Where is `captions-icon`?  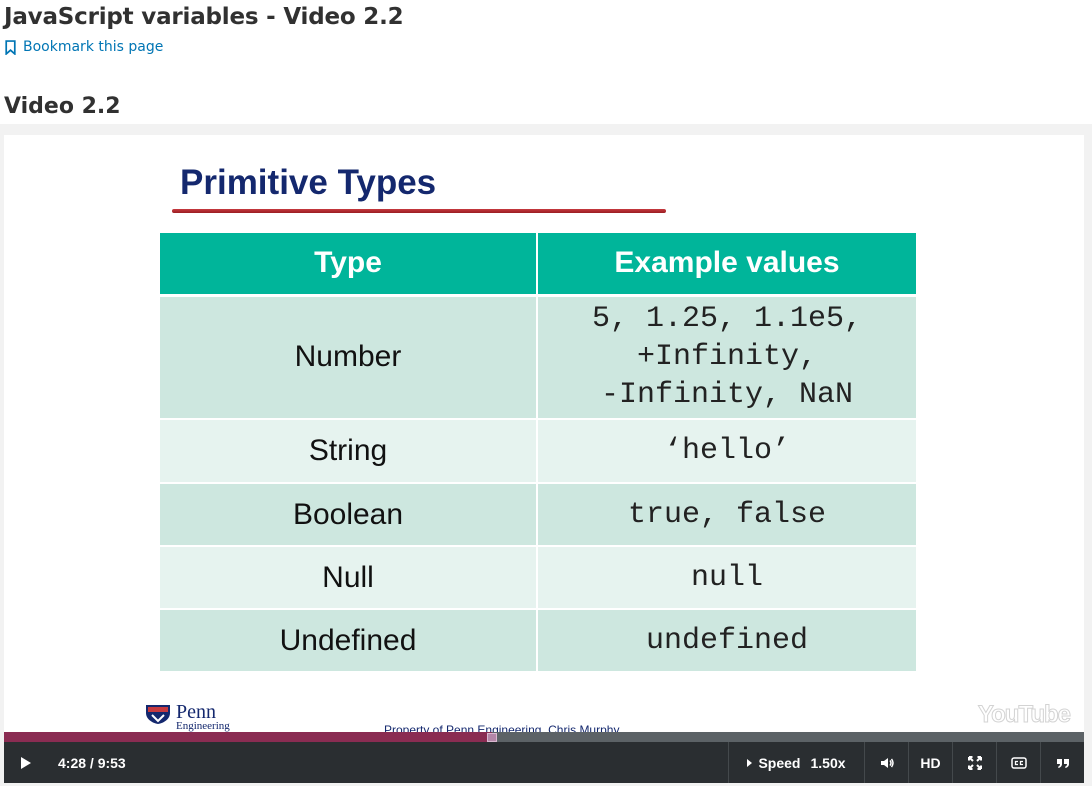 captions-icon is located at coordinates (1018, 762).